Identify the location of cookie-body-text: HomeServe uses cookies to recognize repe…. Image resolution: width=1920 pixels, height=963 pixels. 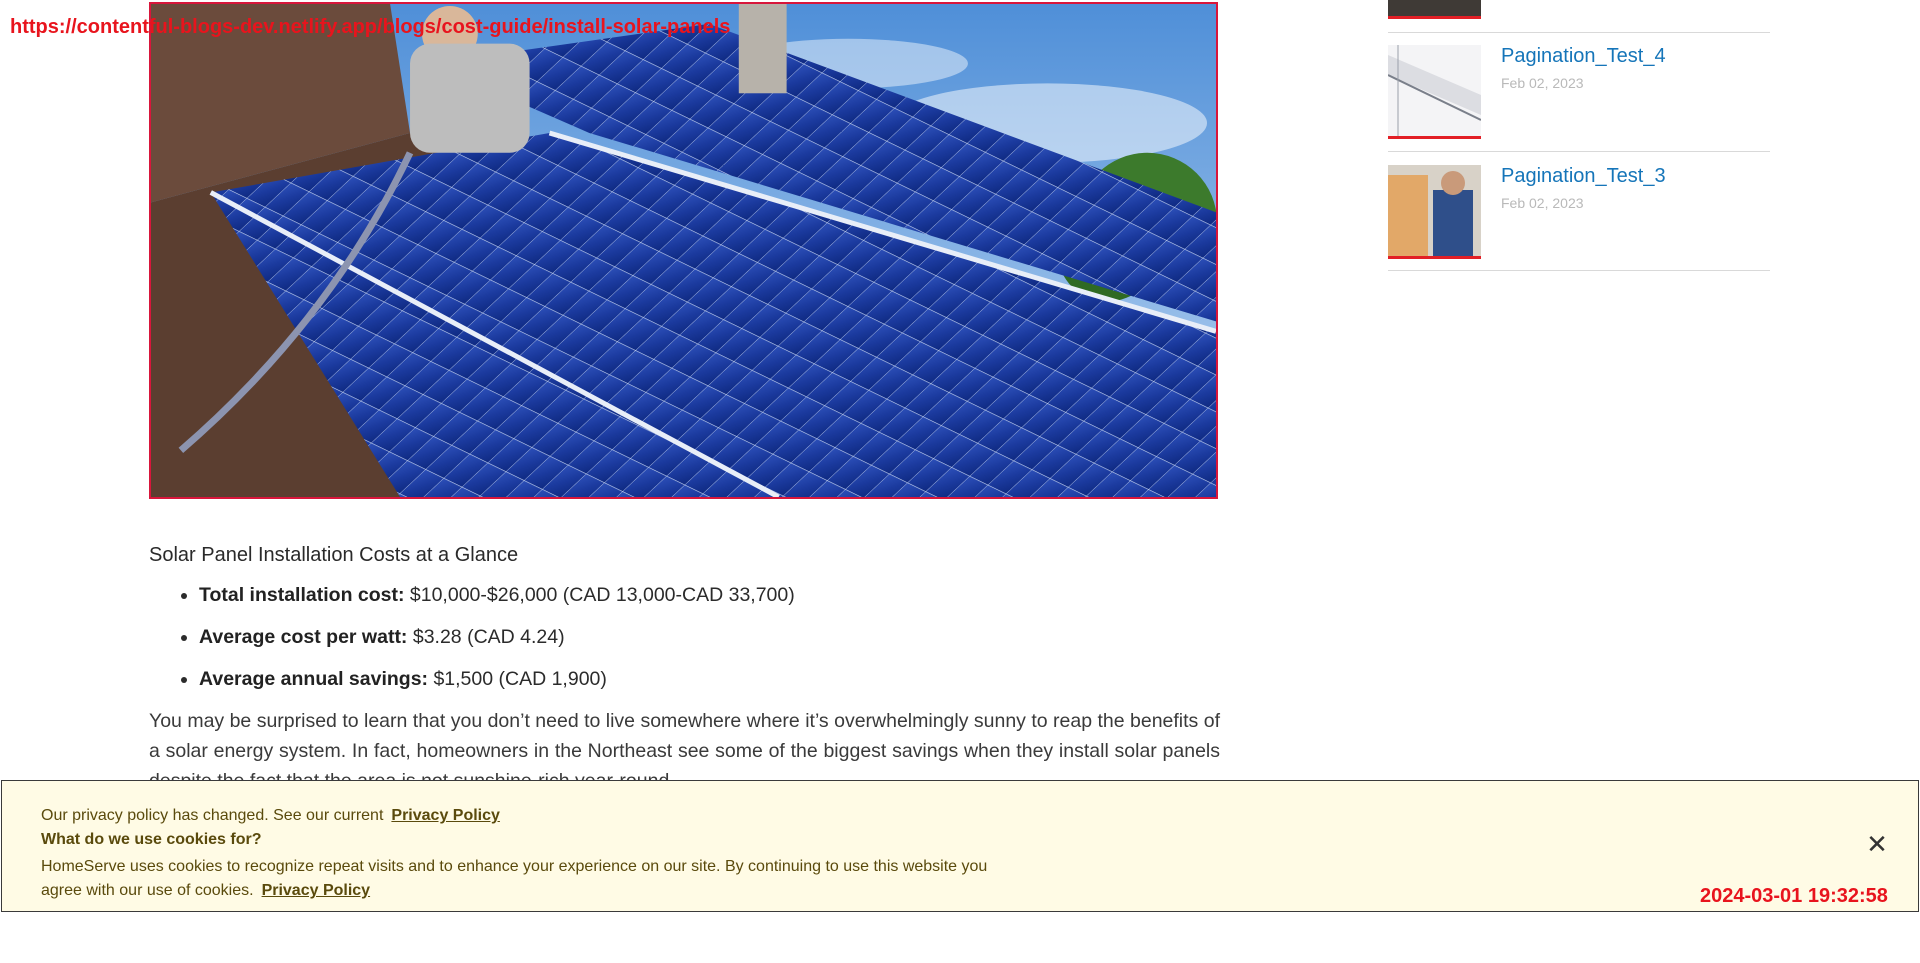
(514, 878).